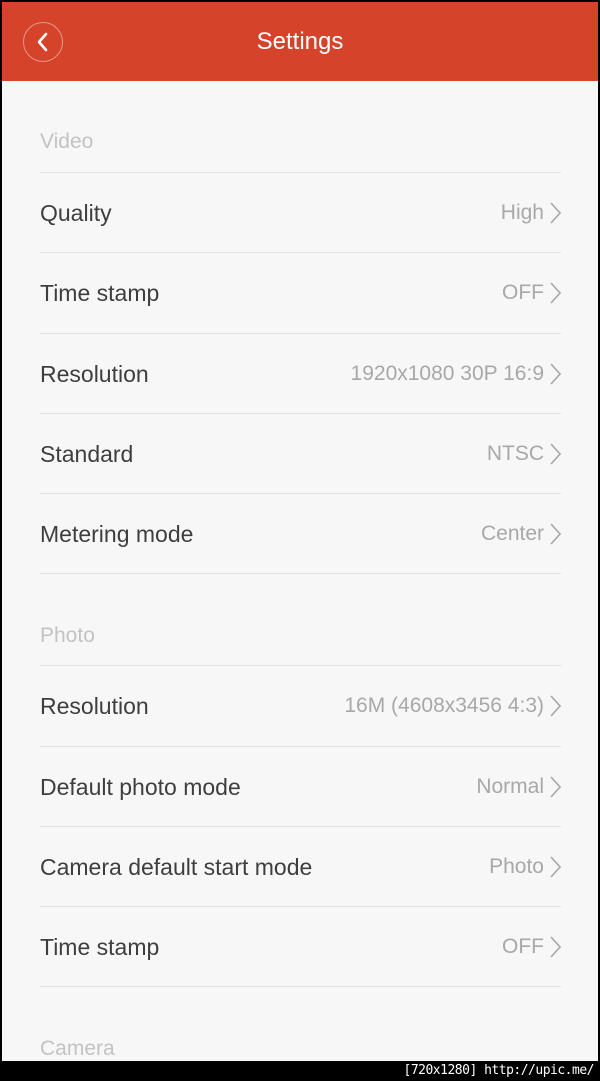 The image size is (600, 1081). I want to click on setting-row-video-metering-mode: Metering mode Center, so click(300, 533).